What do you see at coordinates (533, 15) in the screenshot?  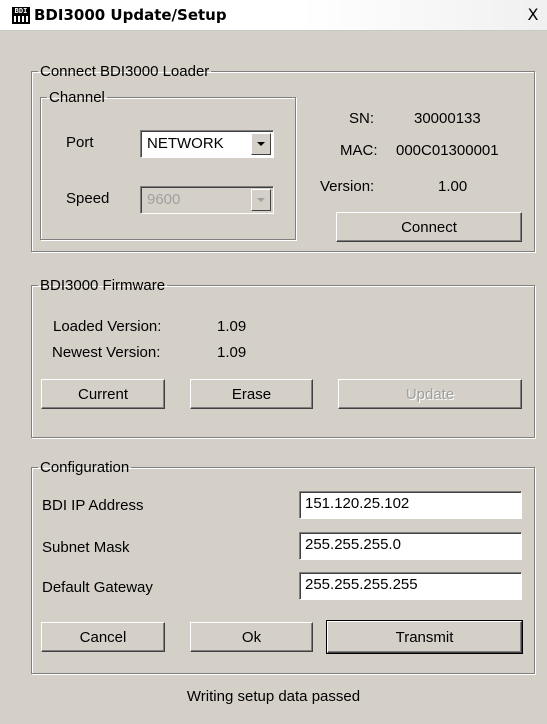 I see `close-icon: X` at bounding box center [533, 15].